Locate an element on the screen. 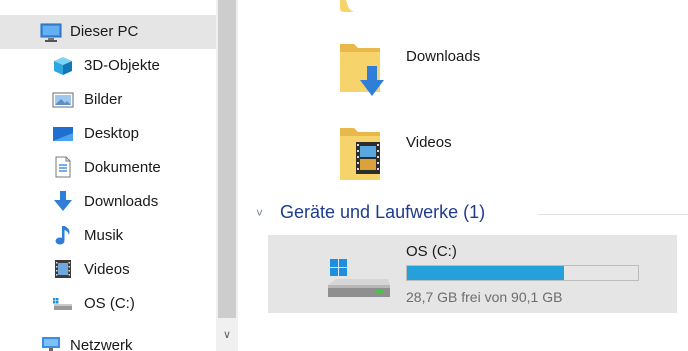 This screenshot has height=351, width=688. network-icon is located at coordinates (51, 344).